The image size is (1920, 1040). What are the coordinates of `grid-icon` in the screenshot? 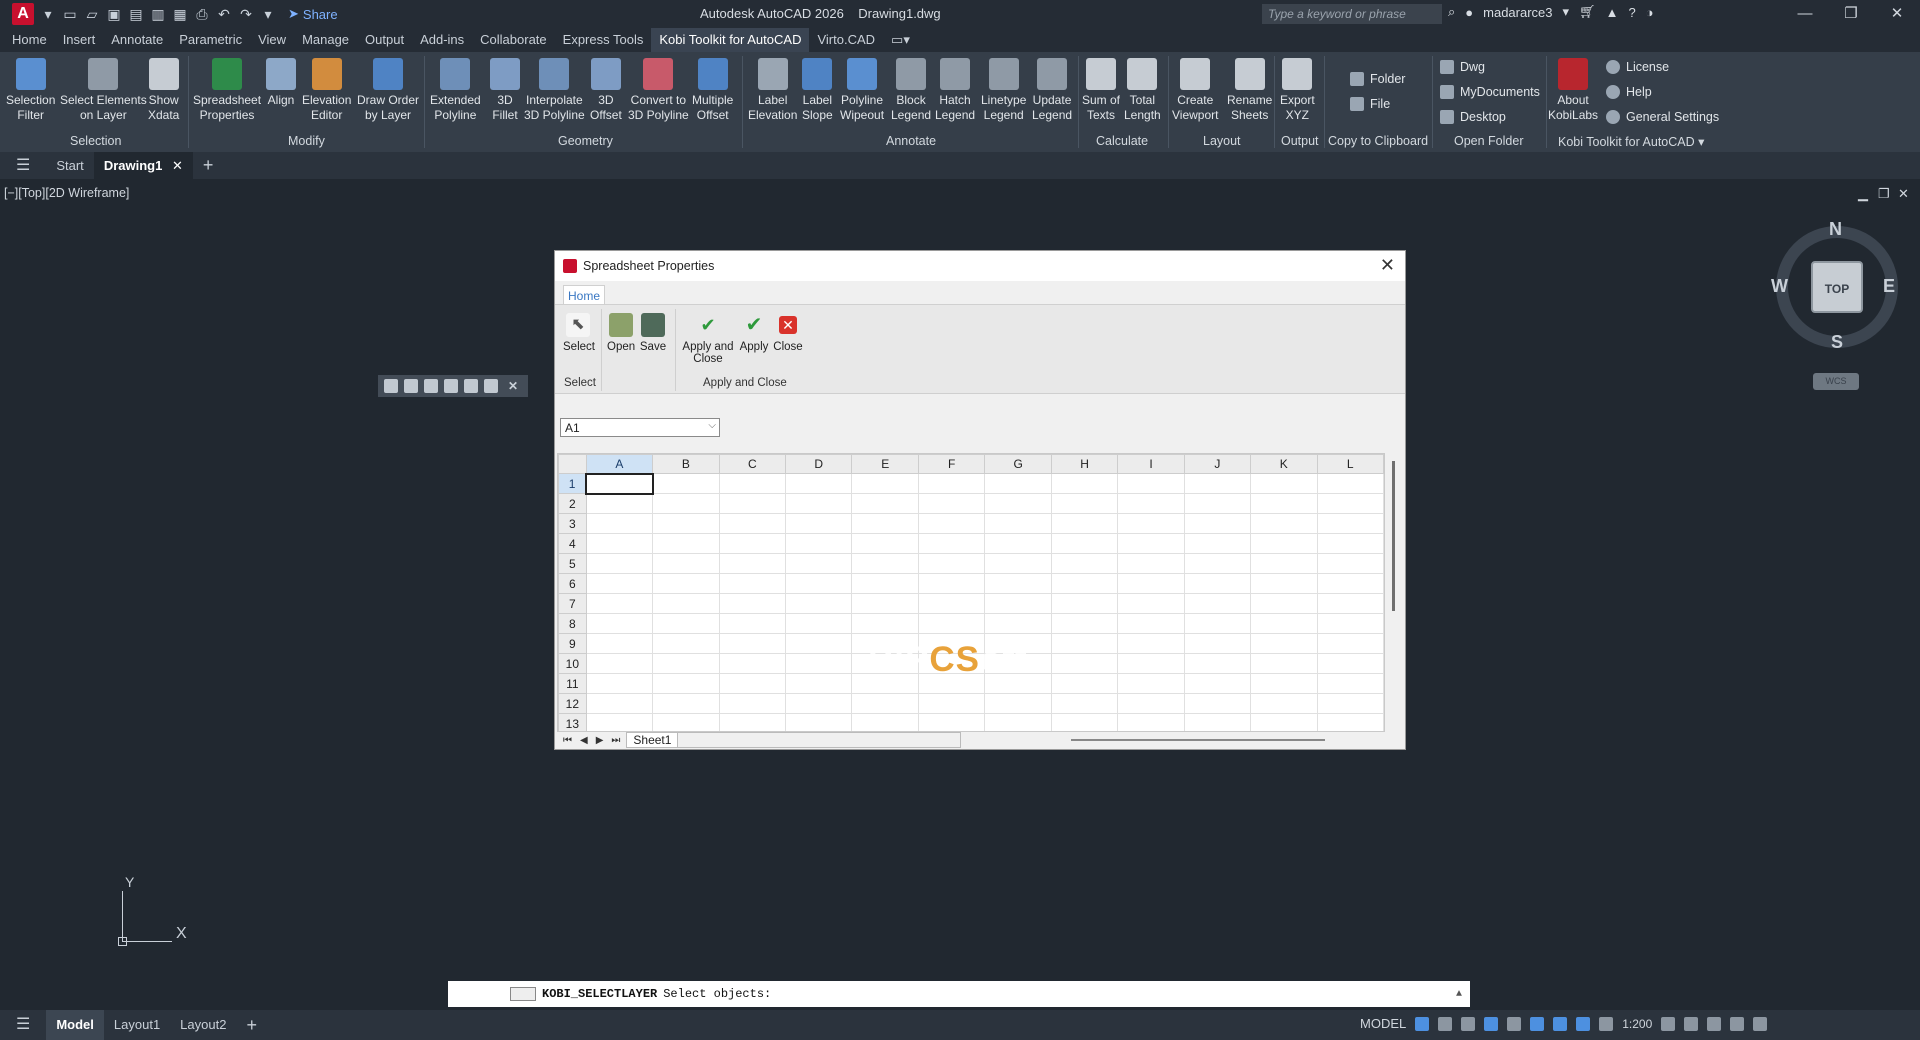 It's located at (1422, 1023).